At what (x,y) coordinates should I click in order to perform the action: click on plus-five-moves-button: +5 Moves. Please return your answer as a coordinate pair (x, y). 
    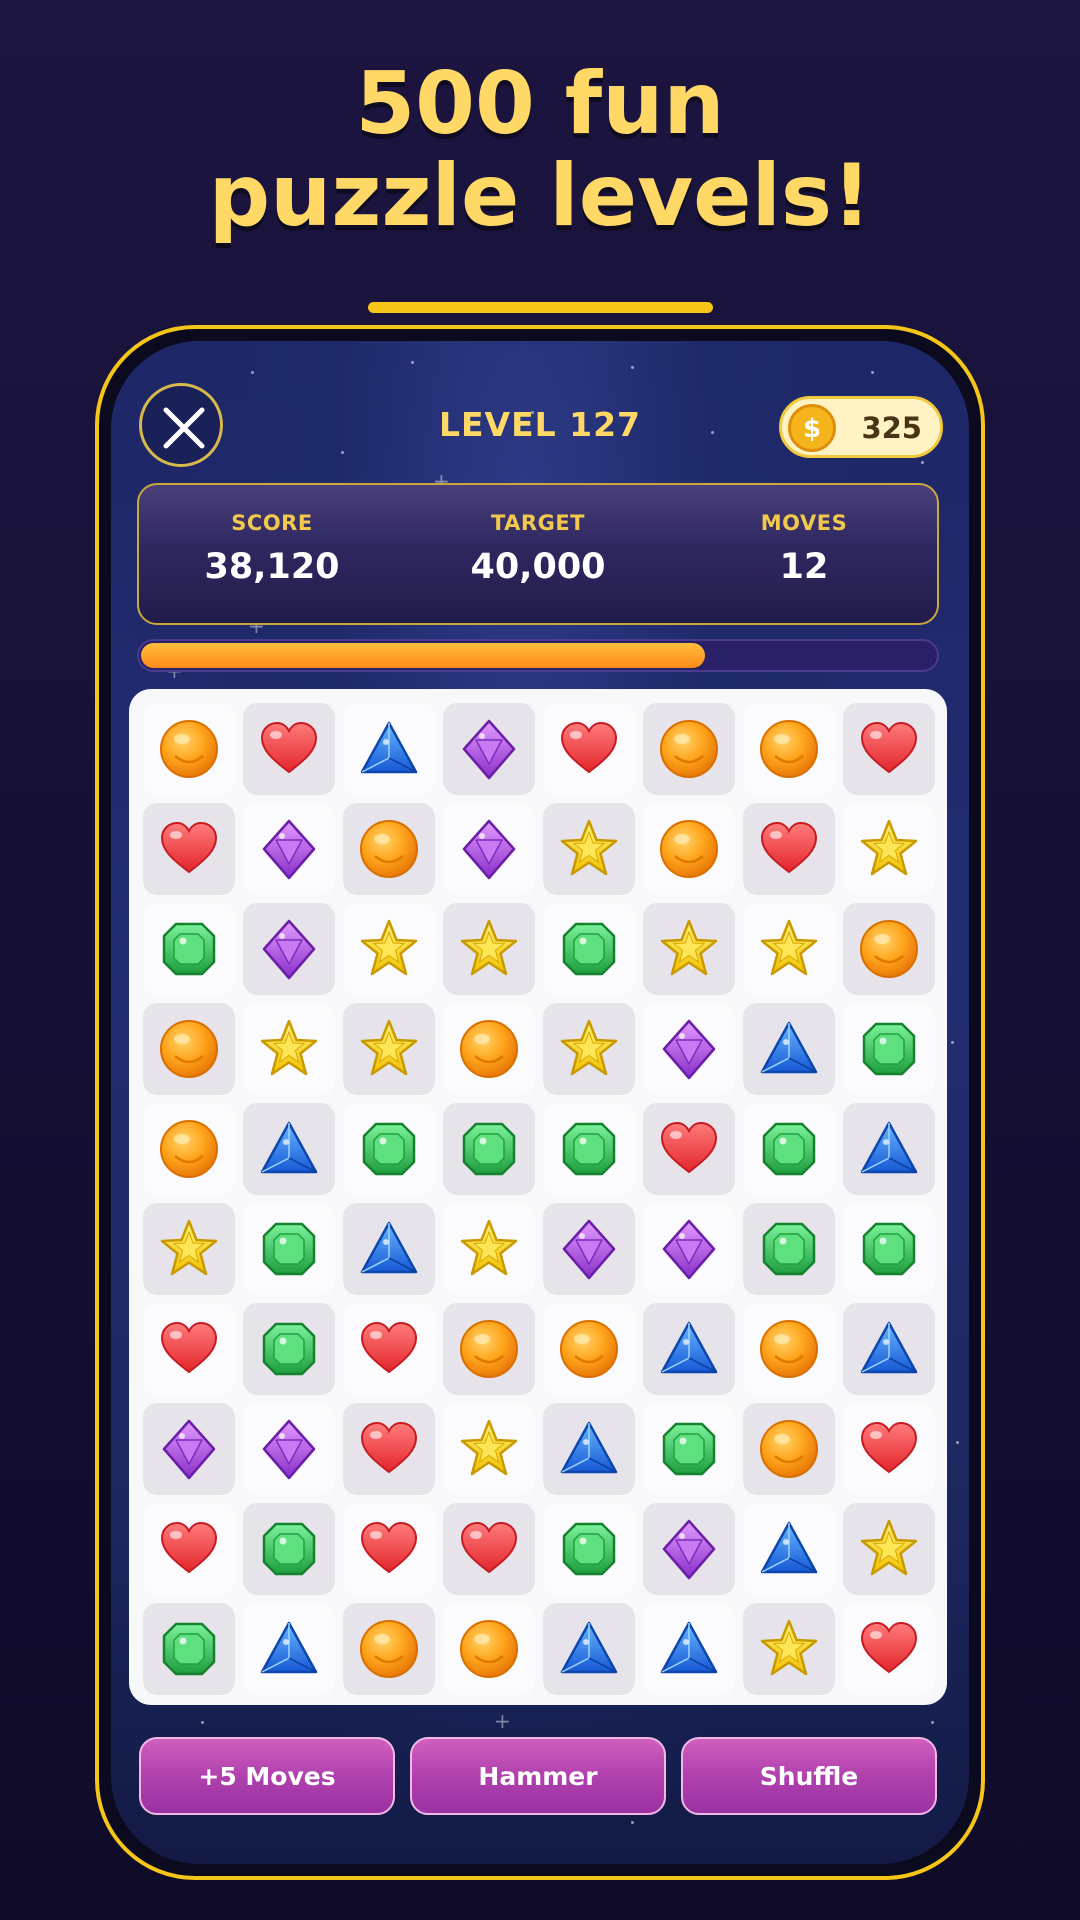
    Looking at the image, I should click on (267, 1776).